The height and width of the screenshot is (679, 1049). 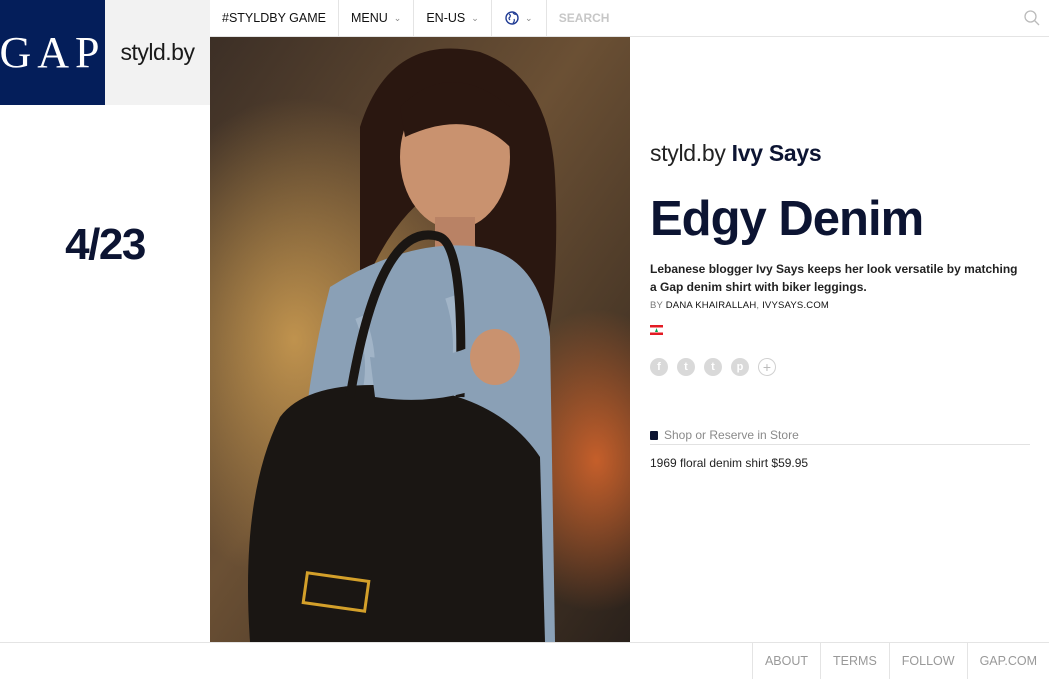 I want to click on nav-locale-label: EN-US, so click(x=446, y=18).